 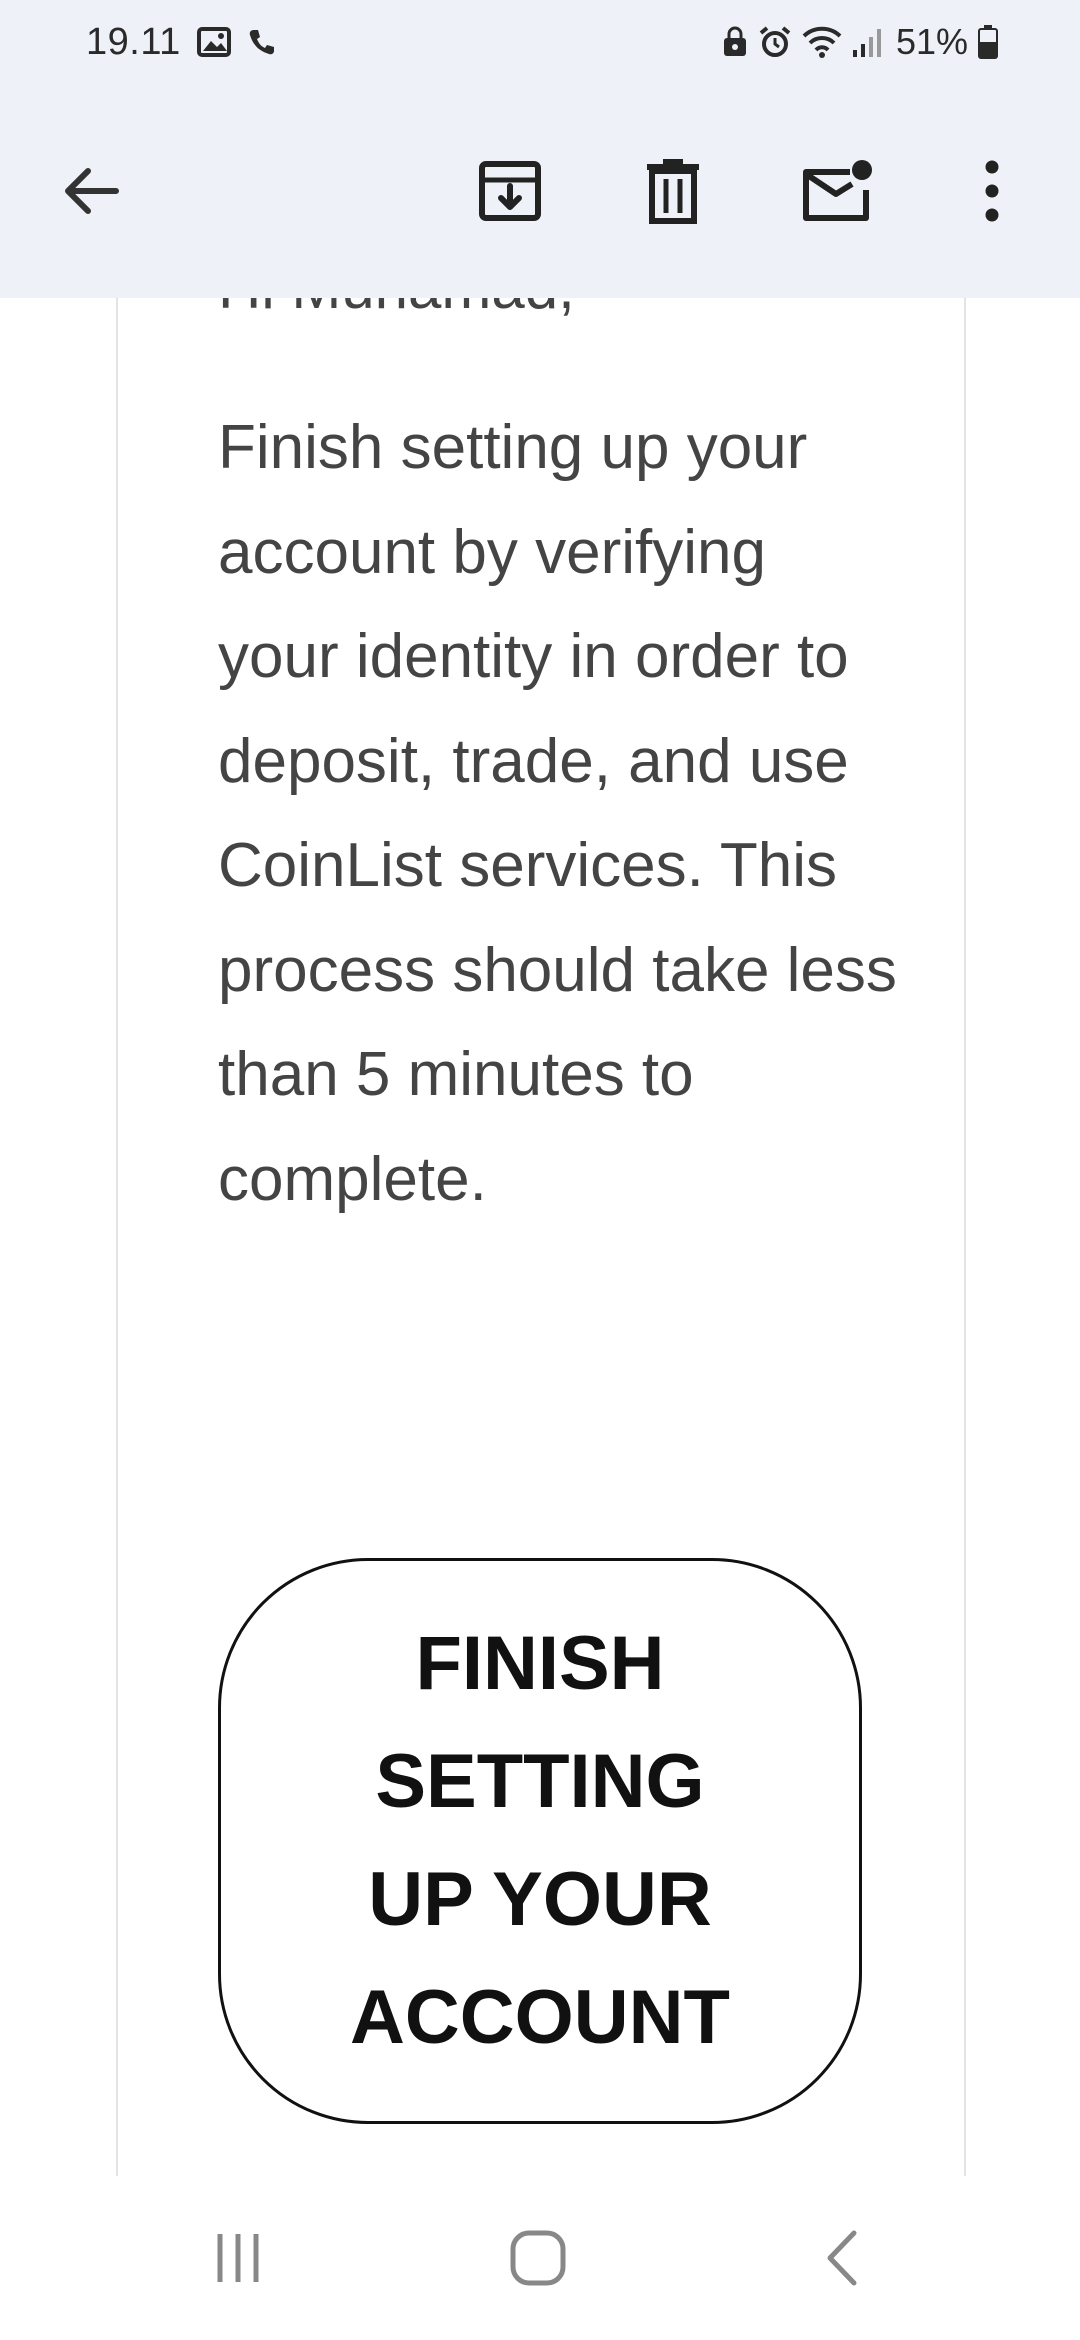 I want to click on finish-setup-button: FINISH SETTING UP YOUR ACCOUNT, so click(x=540, y=1841).